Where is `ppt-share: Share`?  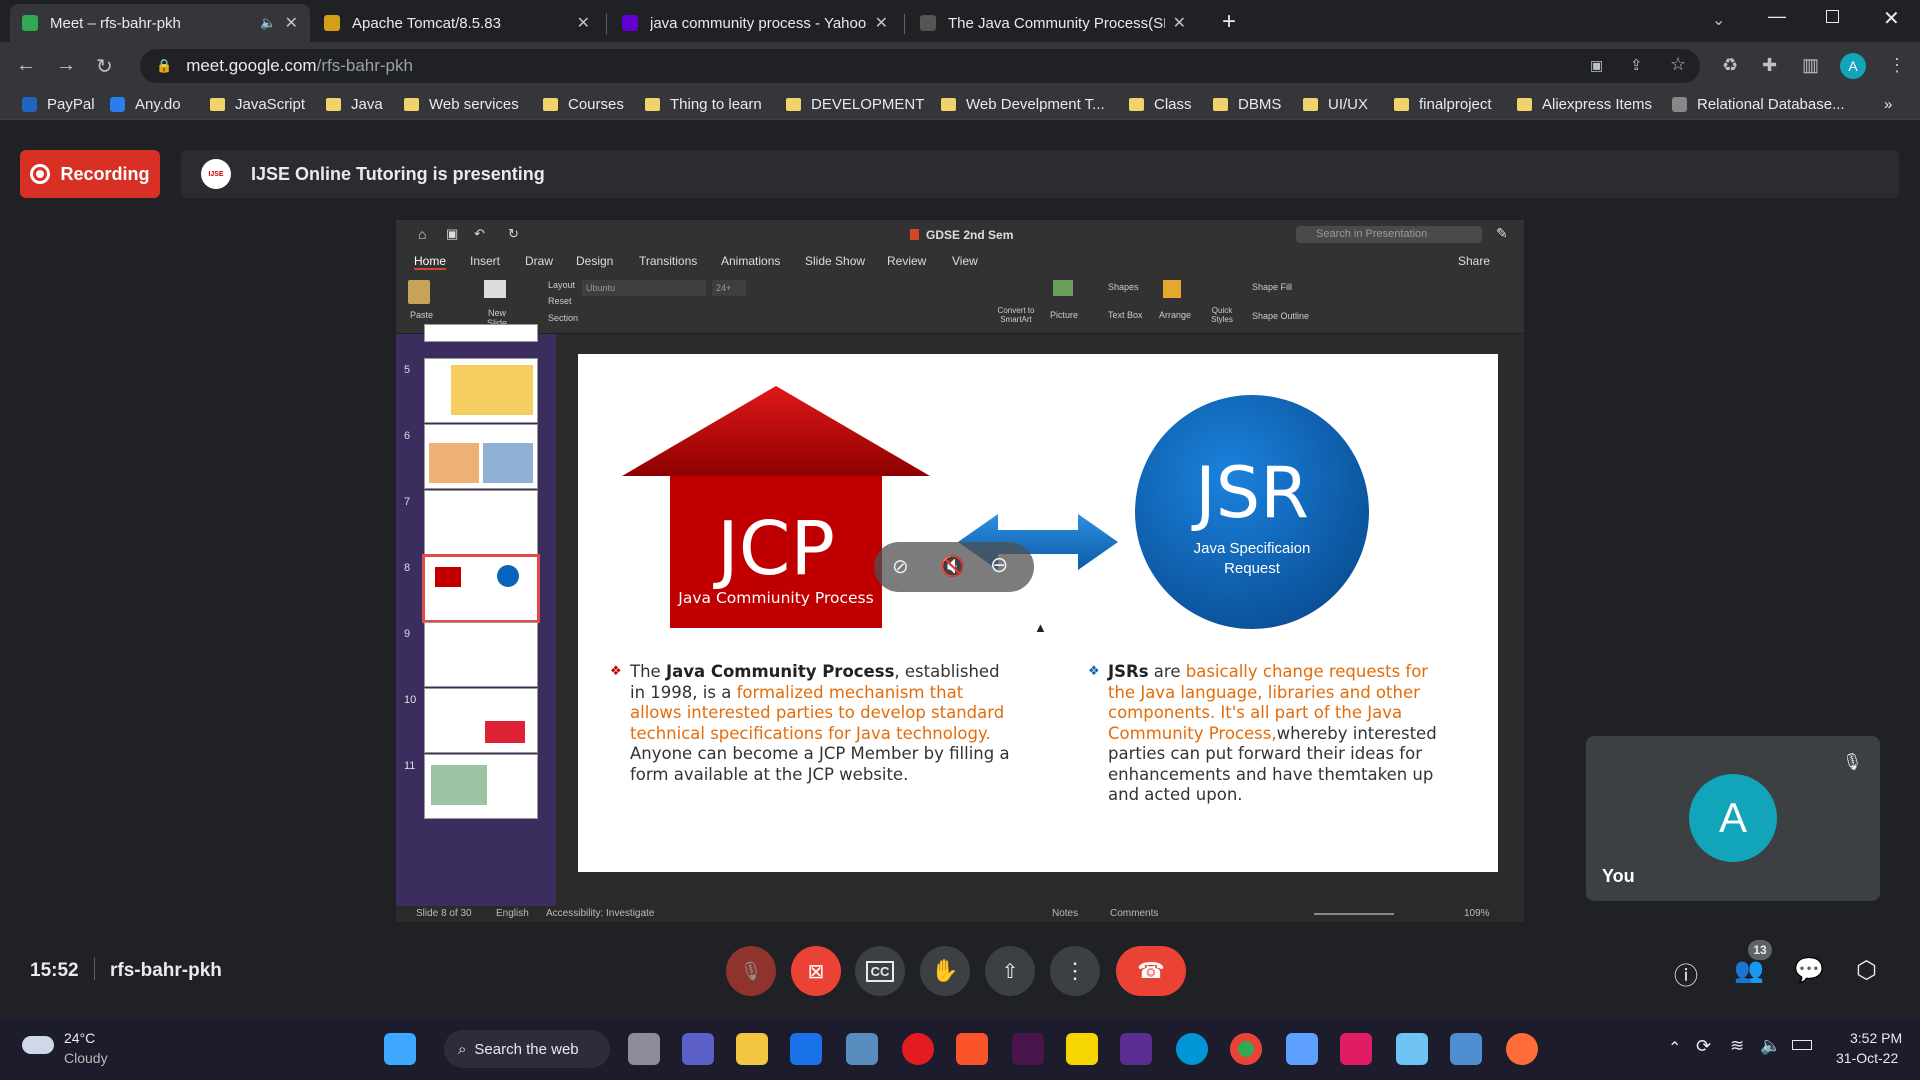 ppt-share: Share is located at coordinates (1474, 261).